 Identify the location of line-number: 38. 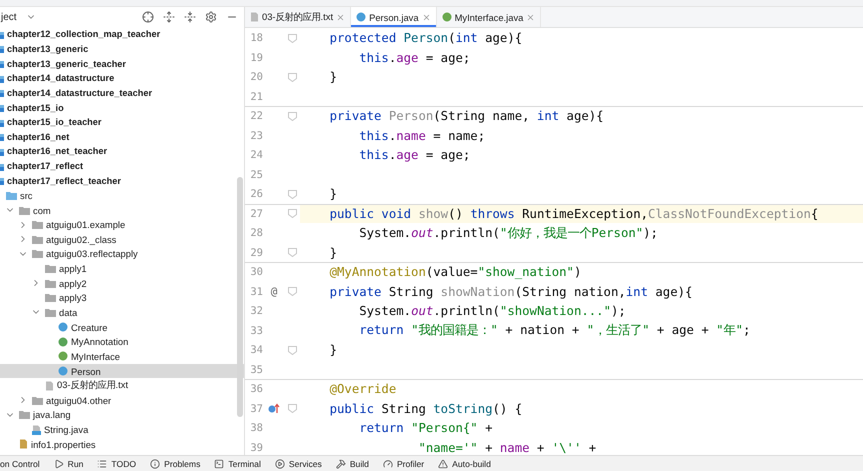
(256, 428).